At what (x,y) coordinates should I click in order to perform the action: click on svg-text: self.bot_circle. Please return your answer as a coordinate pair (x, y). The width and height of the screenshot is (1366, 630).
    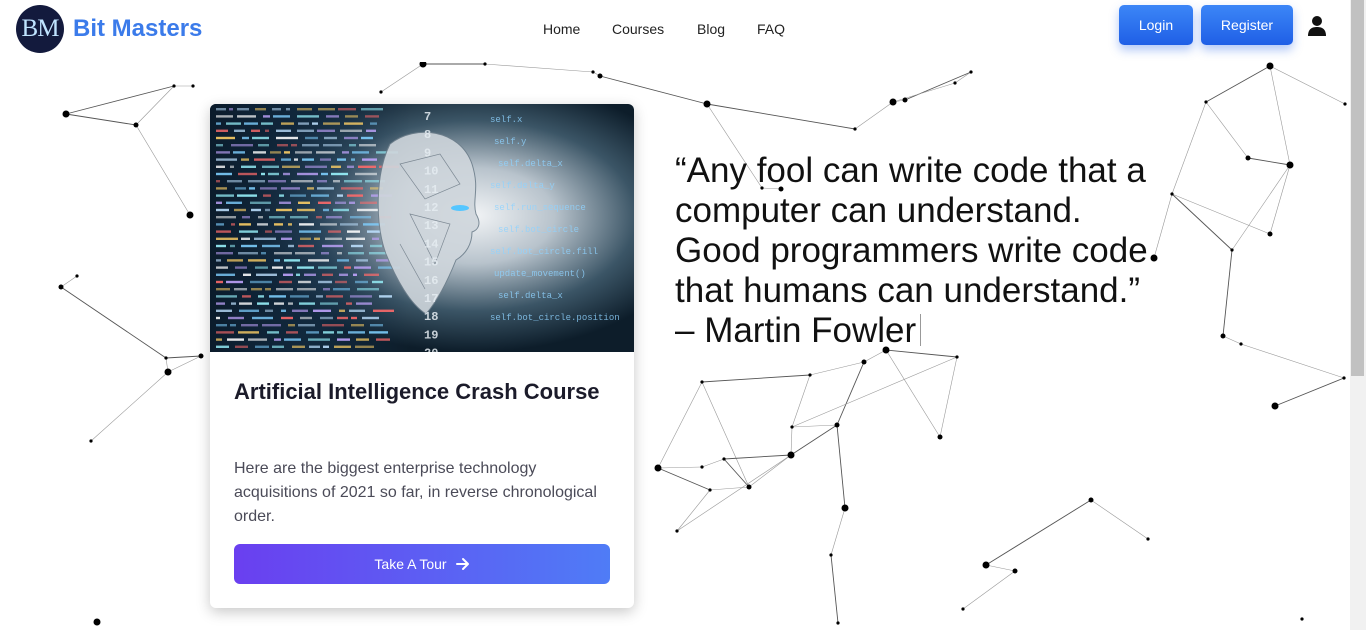
    Looking at the image, I should click on (538, 230).